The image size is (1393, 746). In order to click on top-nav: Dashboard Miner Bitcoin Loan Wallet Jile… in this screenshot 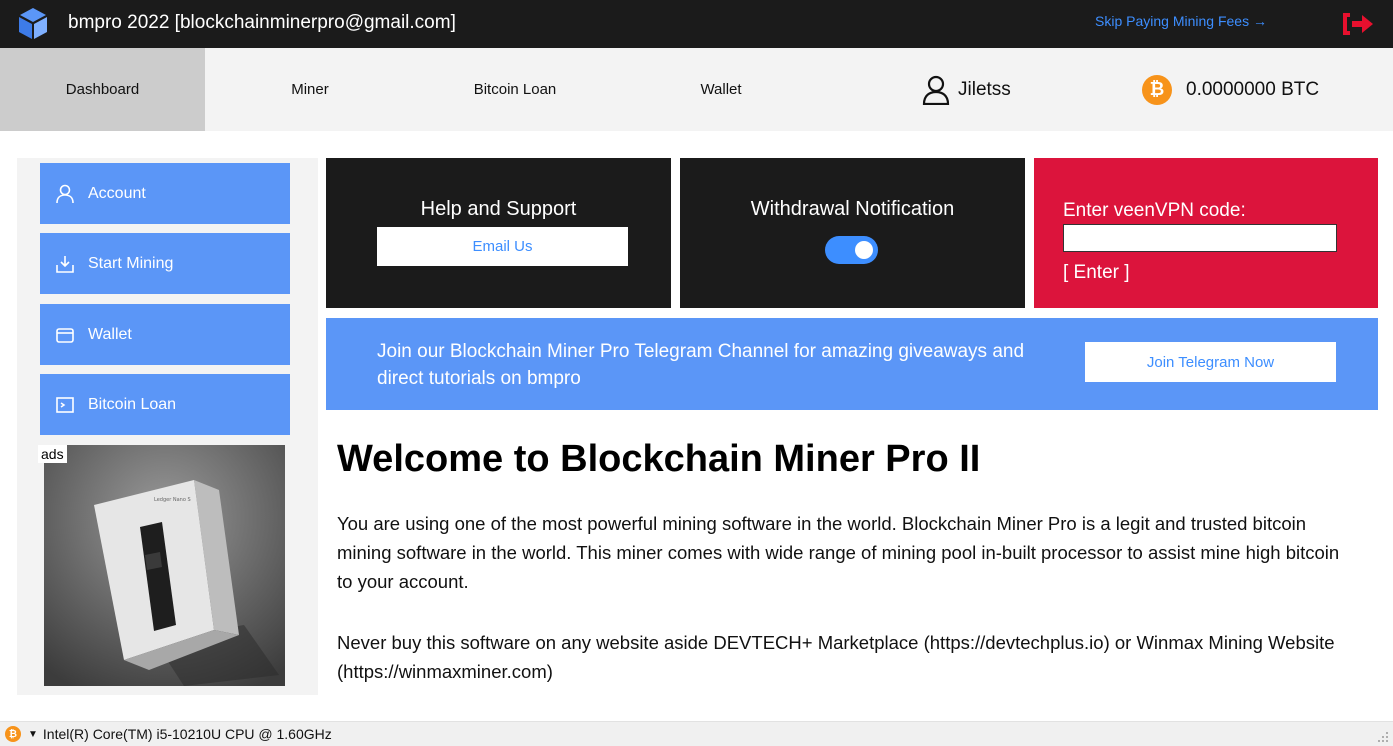, I will do `click(696, 89)`.